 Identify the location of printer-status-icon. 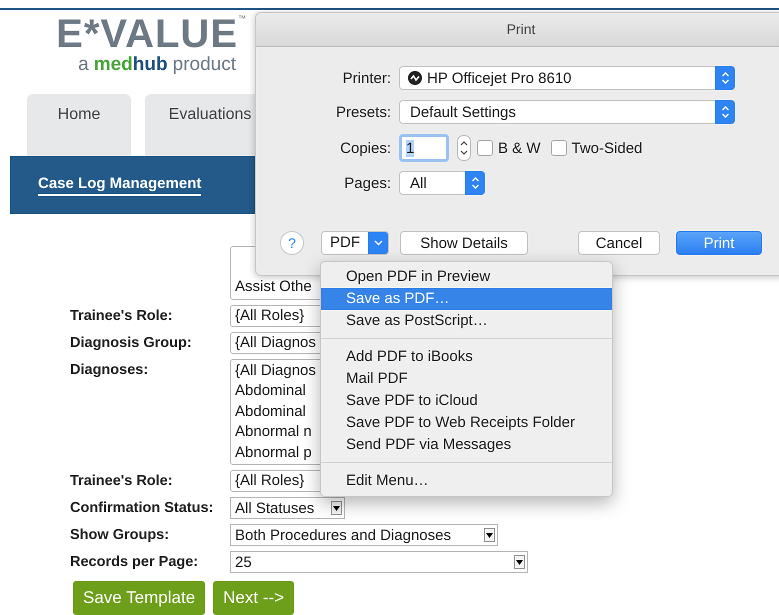
(415, 78).